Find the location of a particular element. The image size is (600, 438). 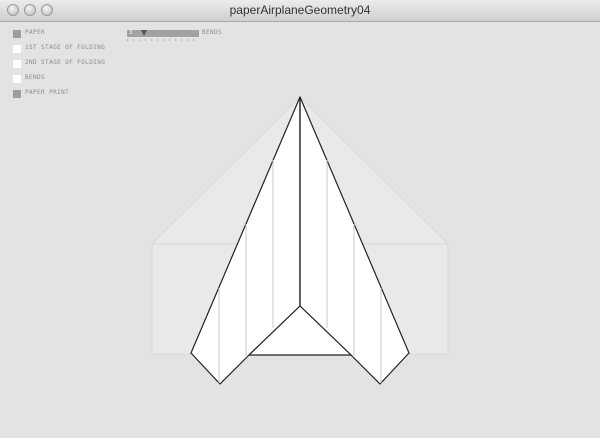

checkbox-label: 1ST STAGE OF FOLDING is located at coordinates (65, 47).